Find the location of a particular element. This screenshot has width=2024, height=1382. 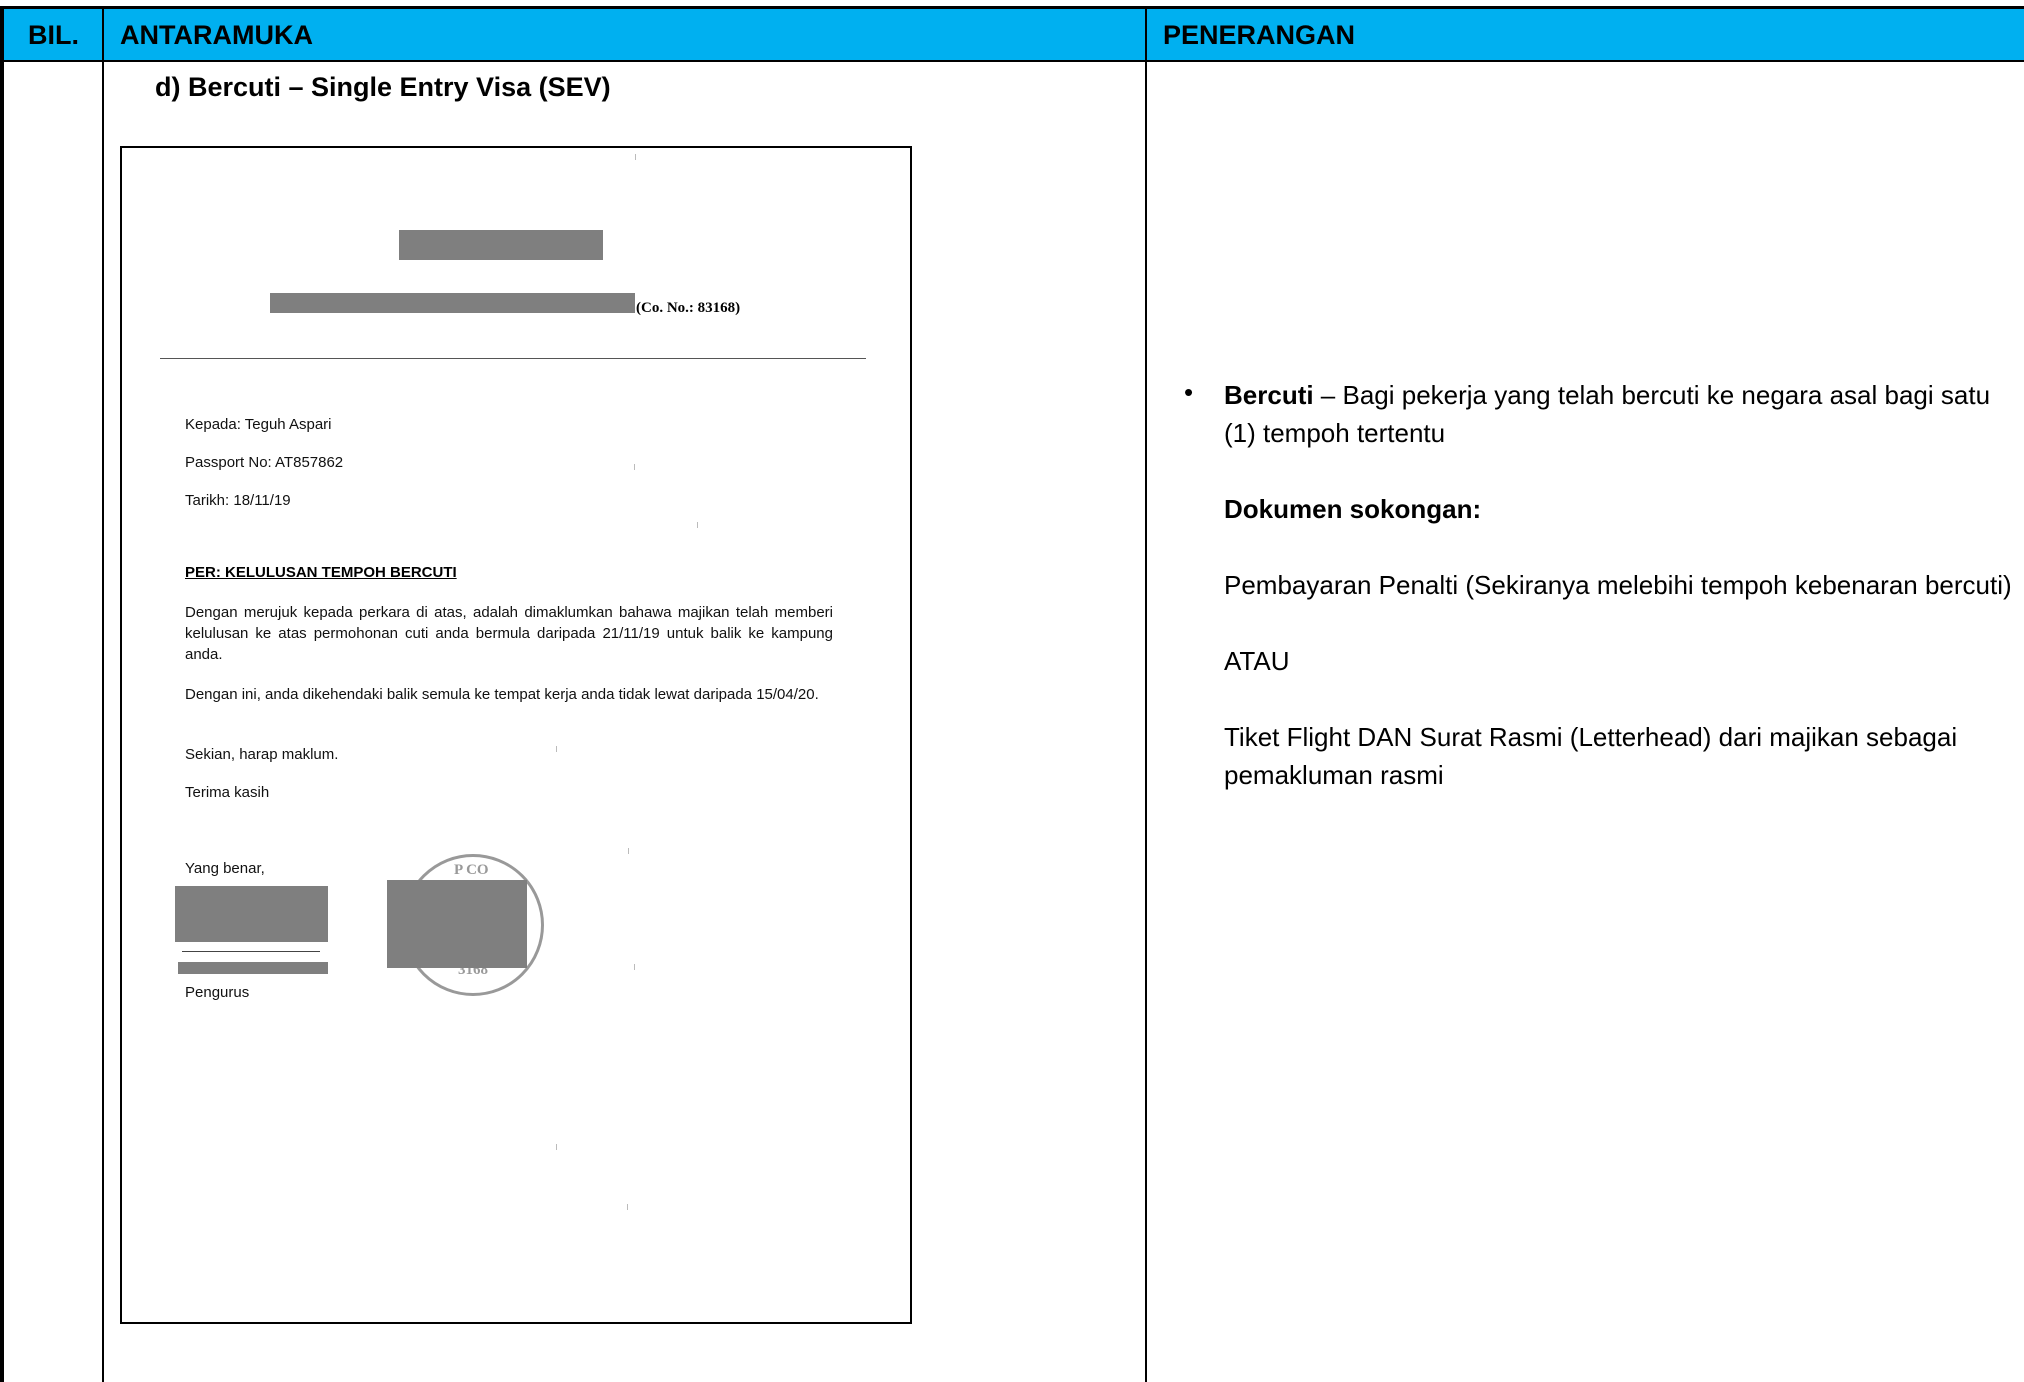

letter-closing-1: Sekian, harap maklum. is located at coordinates (262, 754).